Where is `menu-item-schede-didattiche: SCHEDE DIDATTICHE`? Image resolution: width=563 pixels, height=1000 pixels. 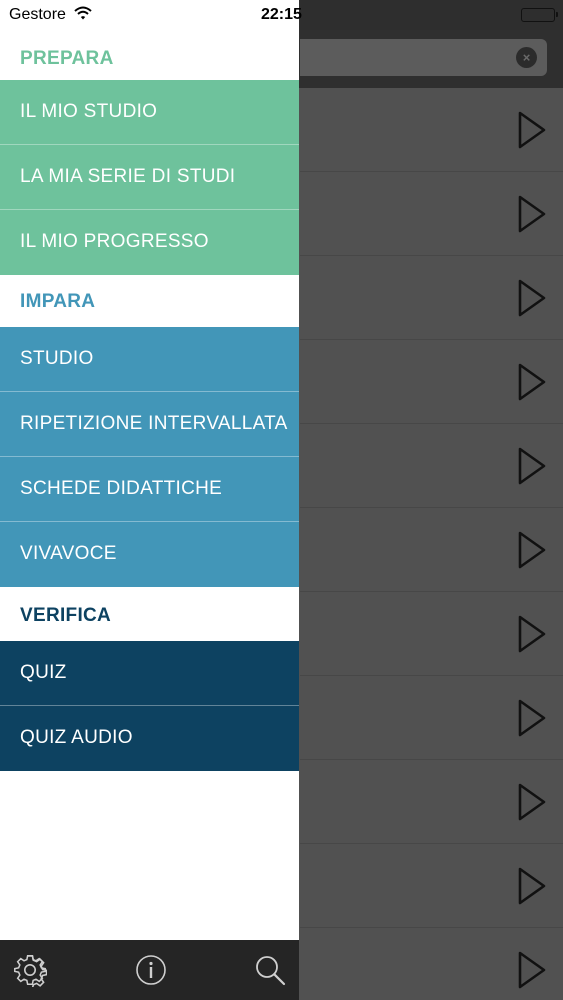 menu-item-schede-didattiche: SCHEDE DIDATTICHE is located at coordinates (149, 489).